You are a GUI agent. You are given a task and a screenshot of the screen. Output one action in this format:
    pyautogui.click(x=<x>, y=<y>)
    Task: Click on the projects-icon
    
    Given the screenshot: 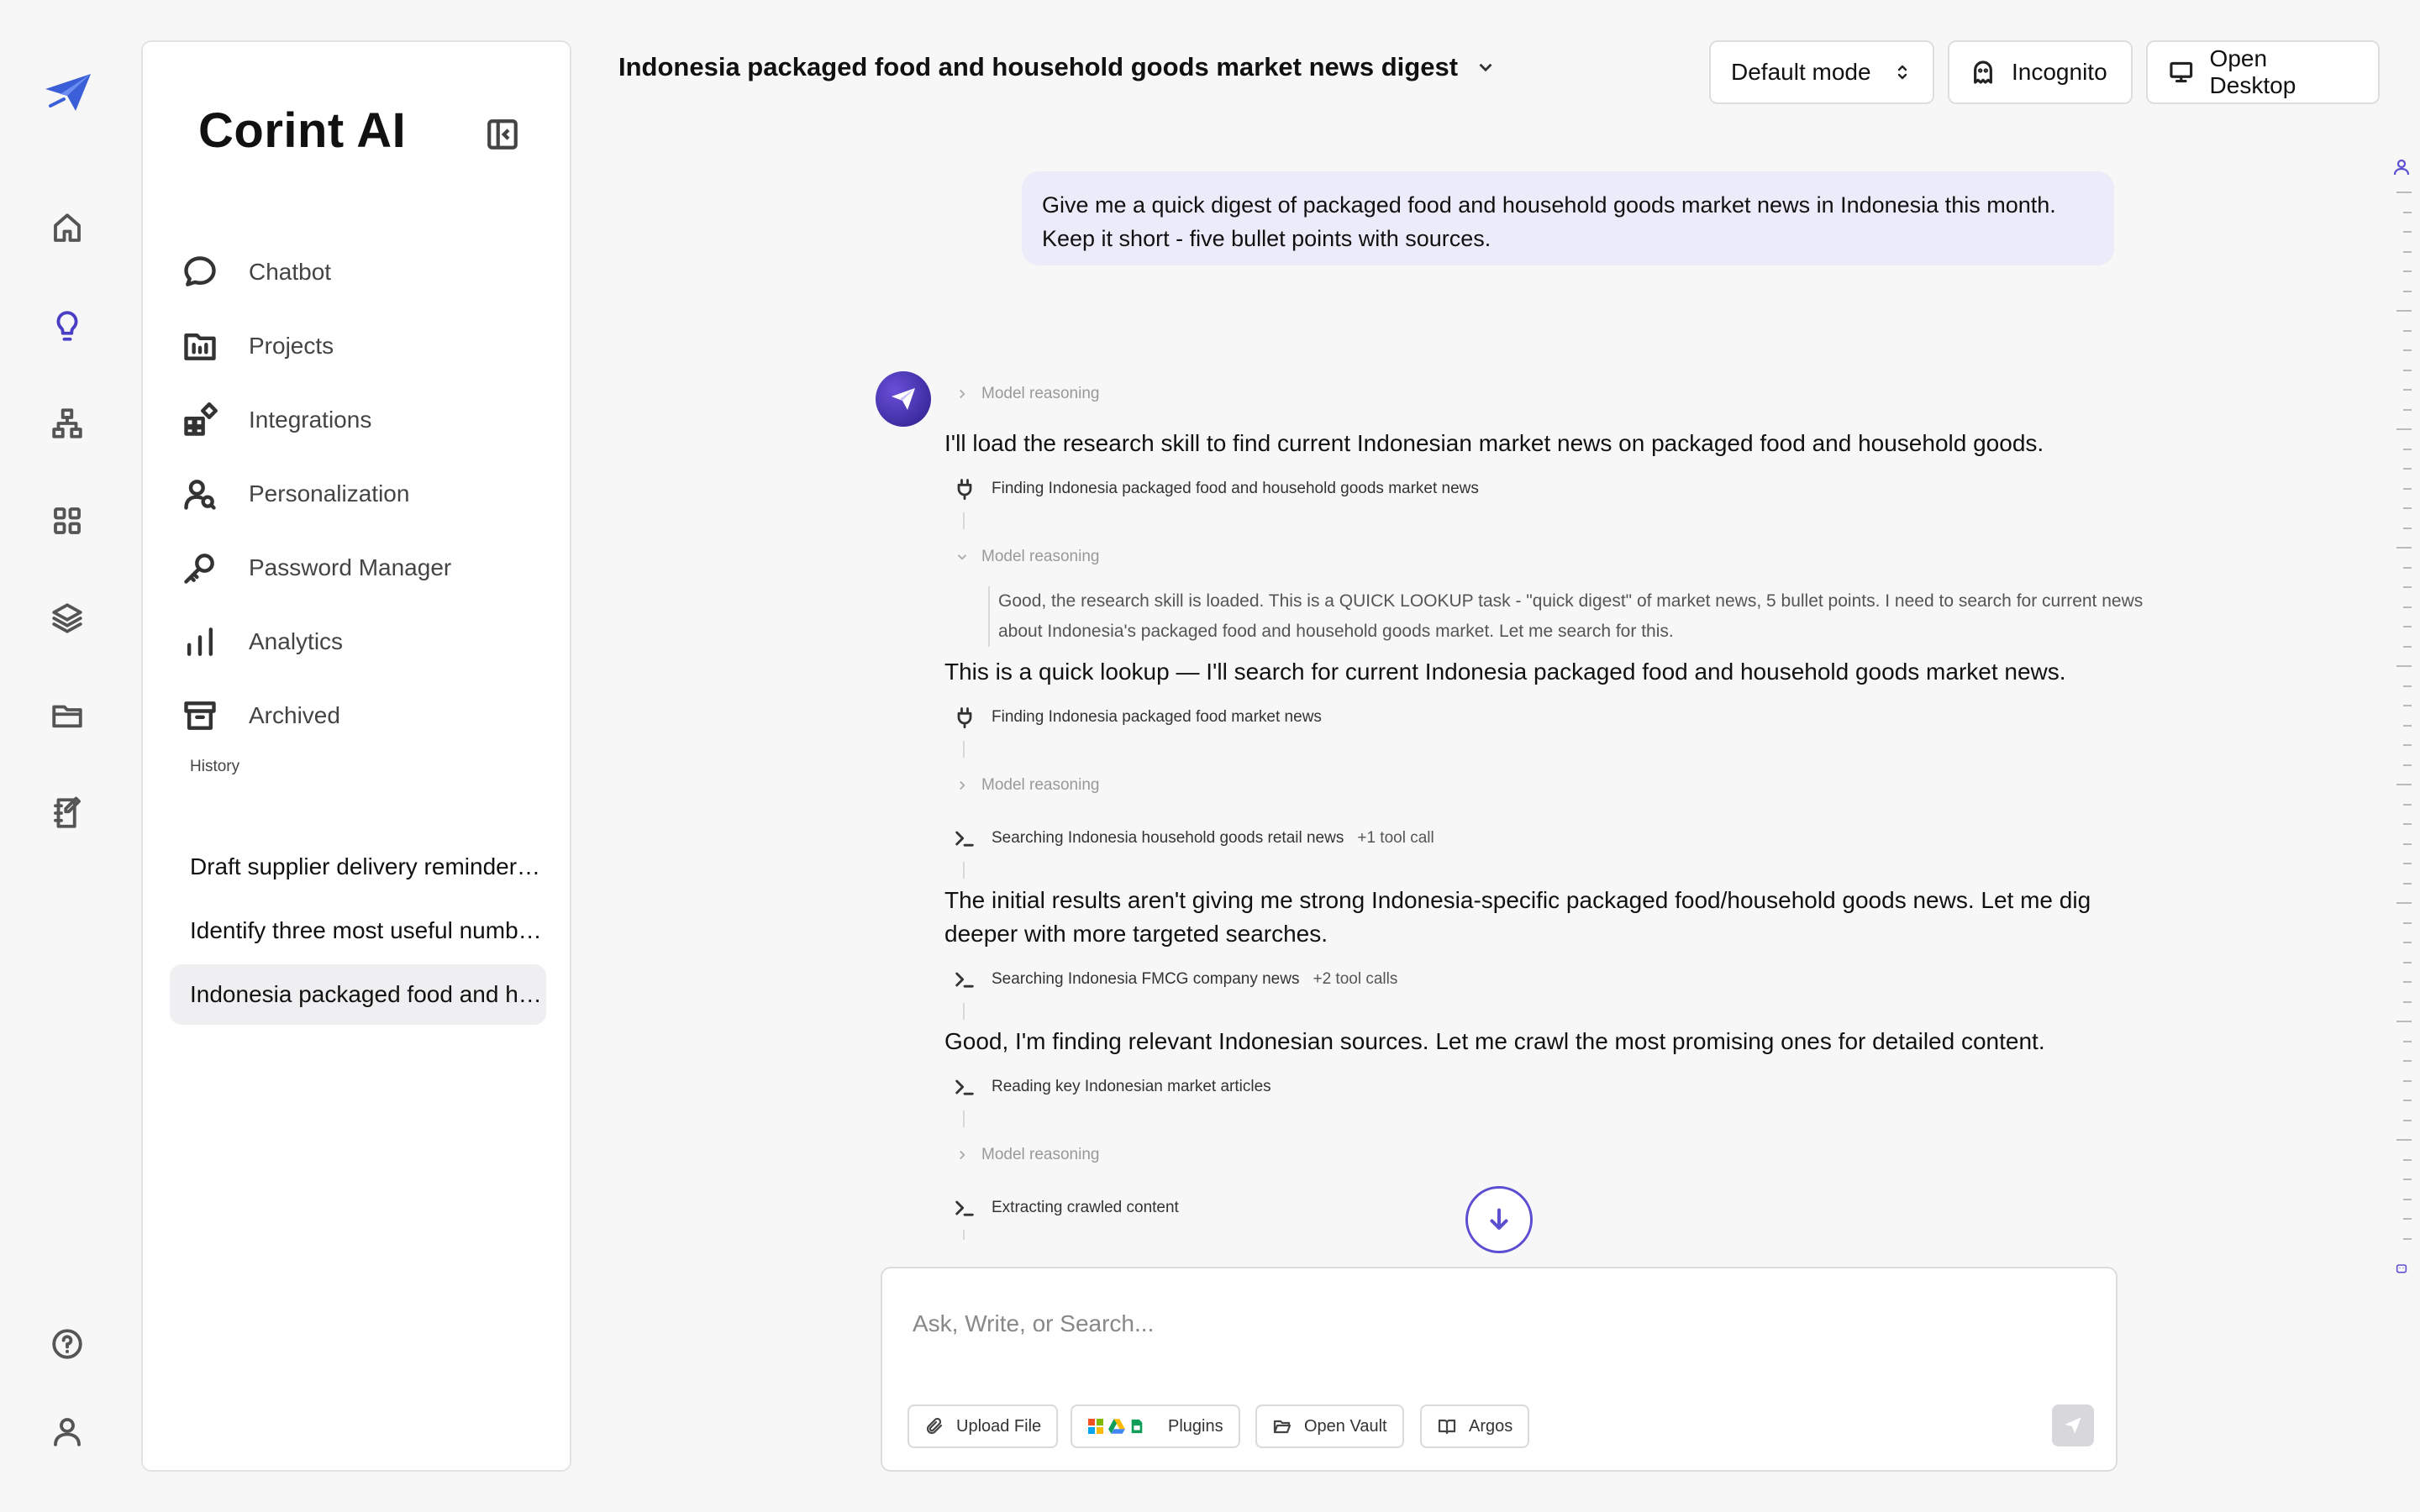 What is the action you would take?
    pyautogui.click(x=200, y=346)
    